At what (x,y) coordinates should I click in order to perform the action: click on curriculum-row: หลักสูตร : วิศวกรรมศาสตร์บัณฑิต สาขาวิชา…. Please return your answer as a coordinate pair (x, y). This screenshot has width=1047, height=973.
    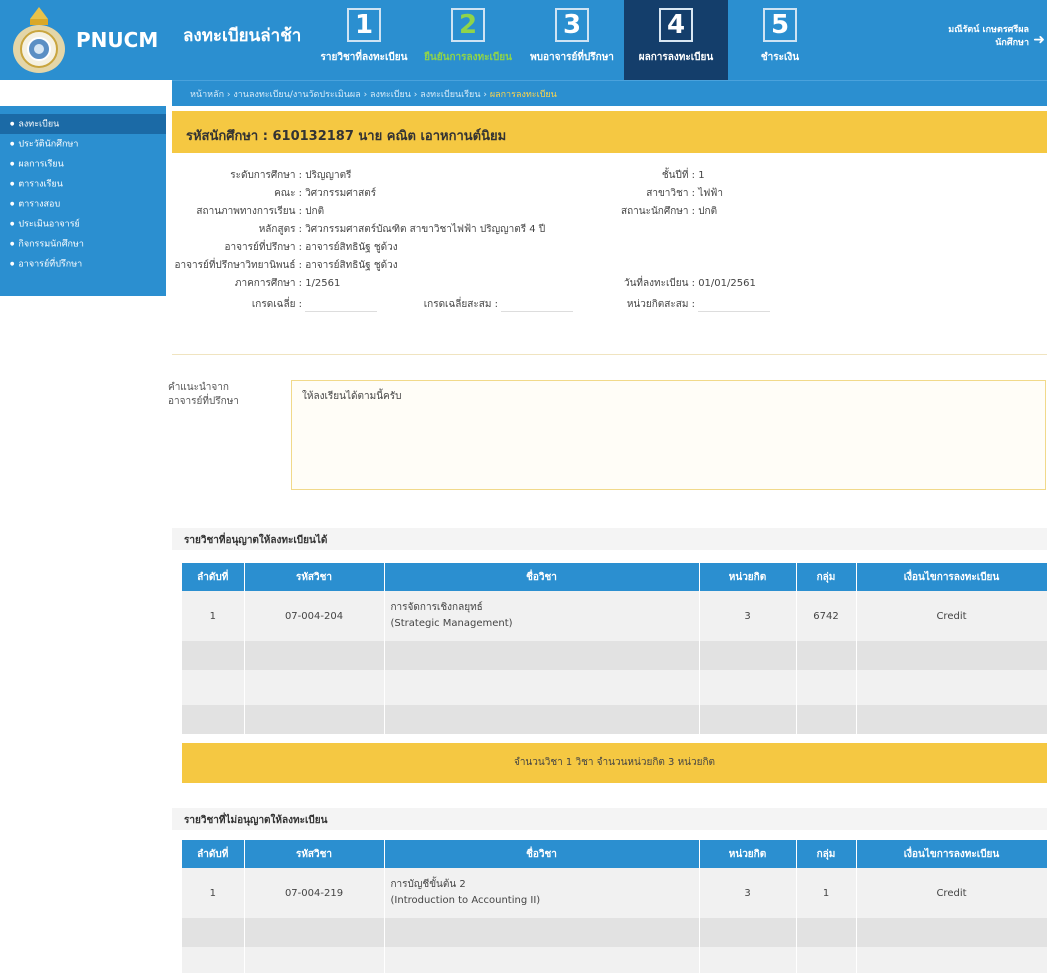
    Looking at the image, I should click on (367, 229).